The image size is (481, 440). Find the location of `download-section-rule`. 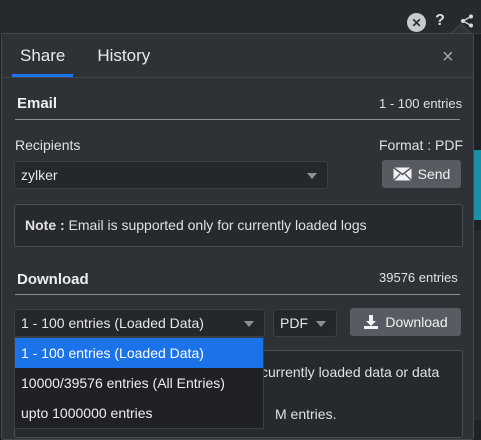

download-section-rule is located at coordinates (237, 294).